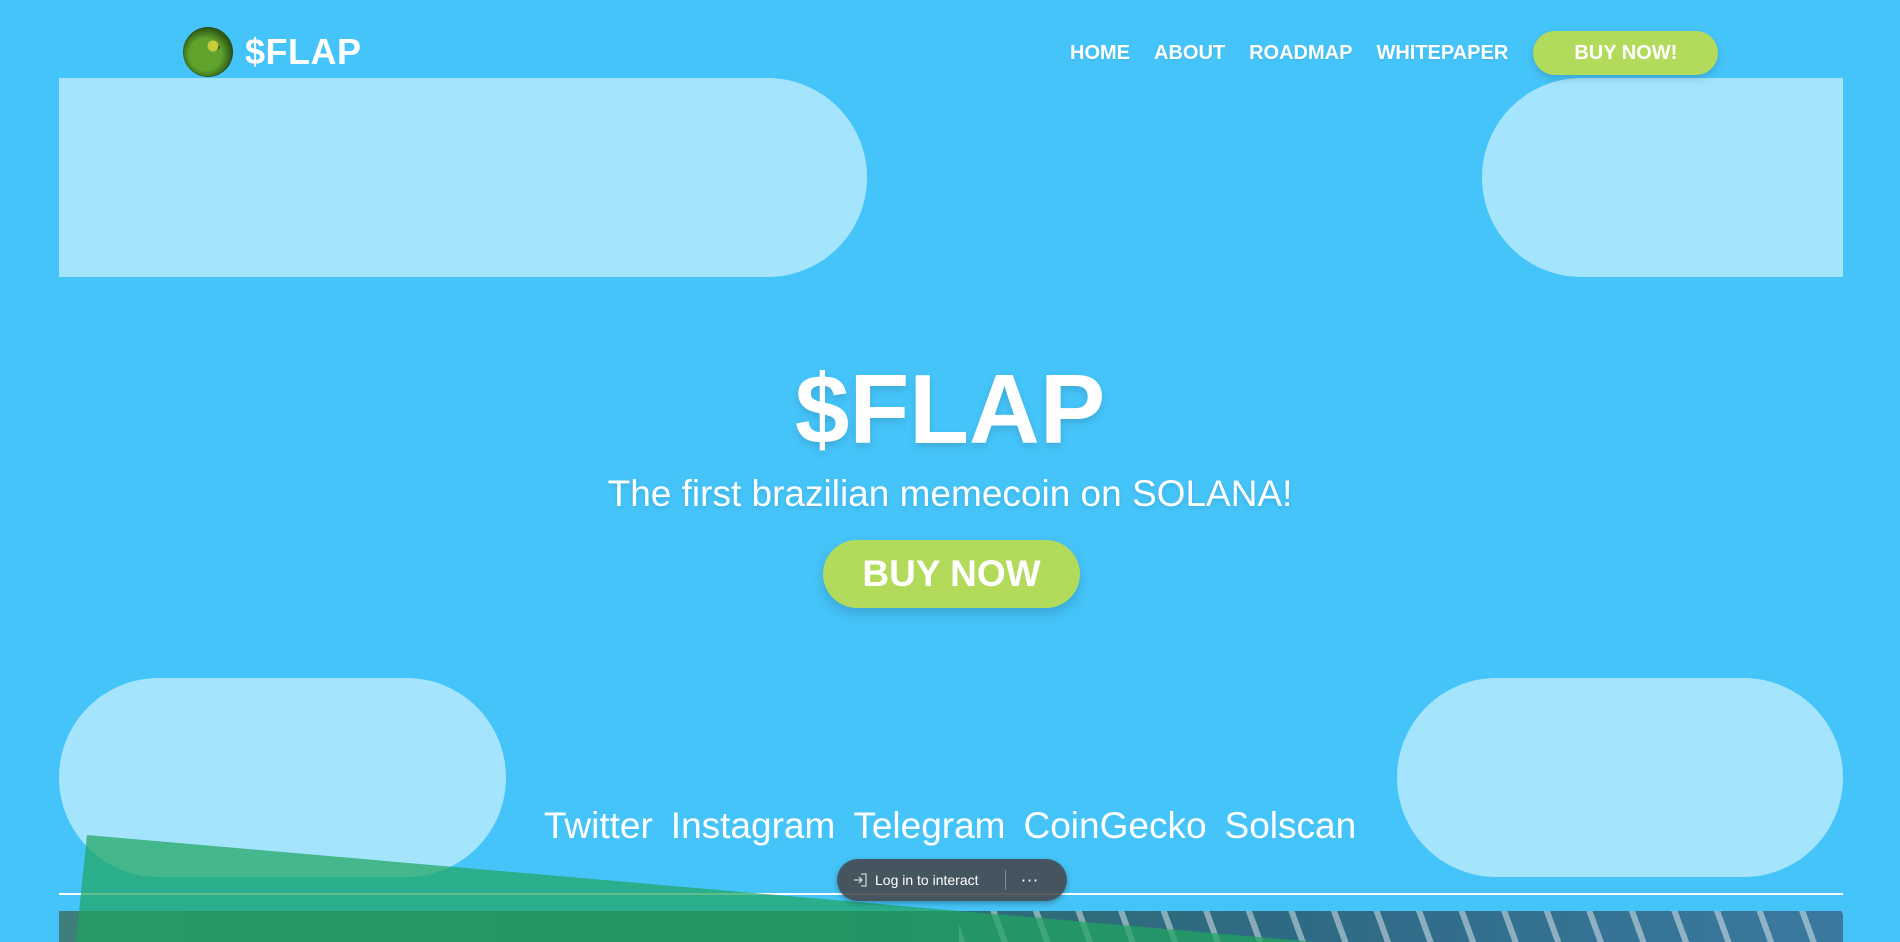 This screenshot has width=1900, height=942. Describe the element at coordinates (1030, 880) in the screenshot. I see `more-icon: ···` at that location.